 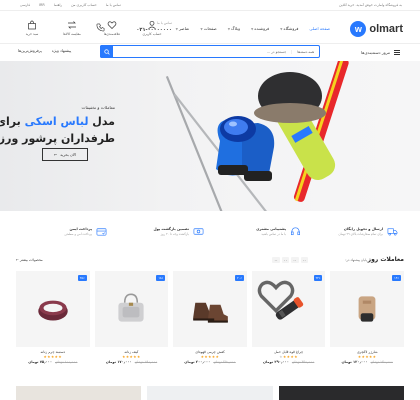 I want to click on discount-badge: ۲۵٪, so click(x=82, y=278).